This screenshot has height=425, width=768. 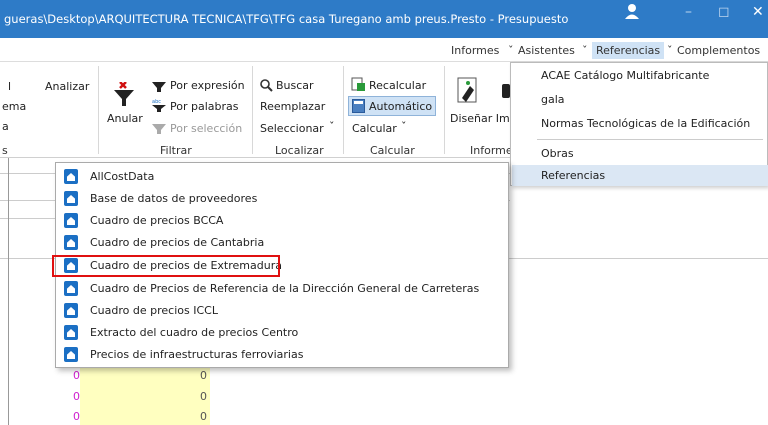 I want to click on anular-button: Anular, so click(x=125, y=118).